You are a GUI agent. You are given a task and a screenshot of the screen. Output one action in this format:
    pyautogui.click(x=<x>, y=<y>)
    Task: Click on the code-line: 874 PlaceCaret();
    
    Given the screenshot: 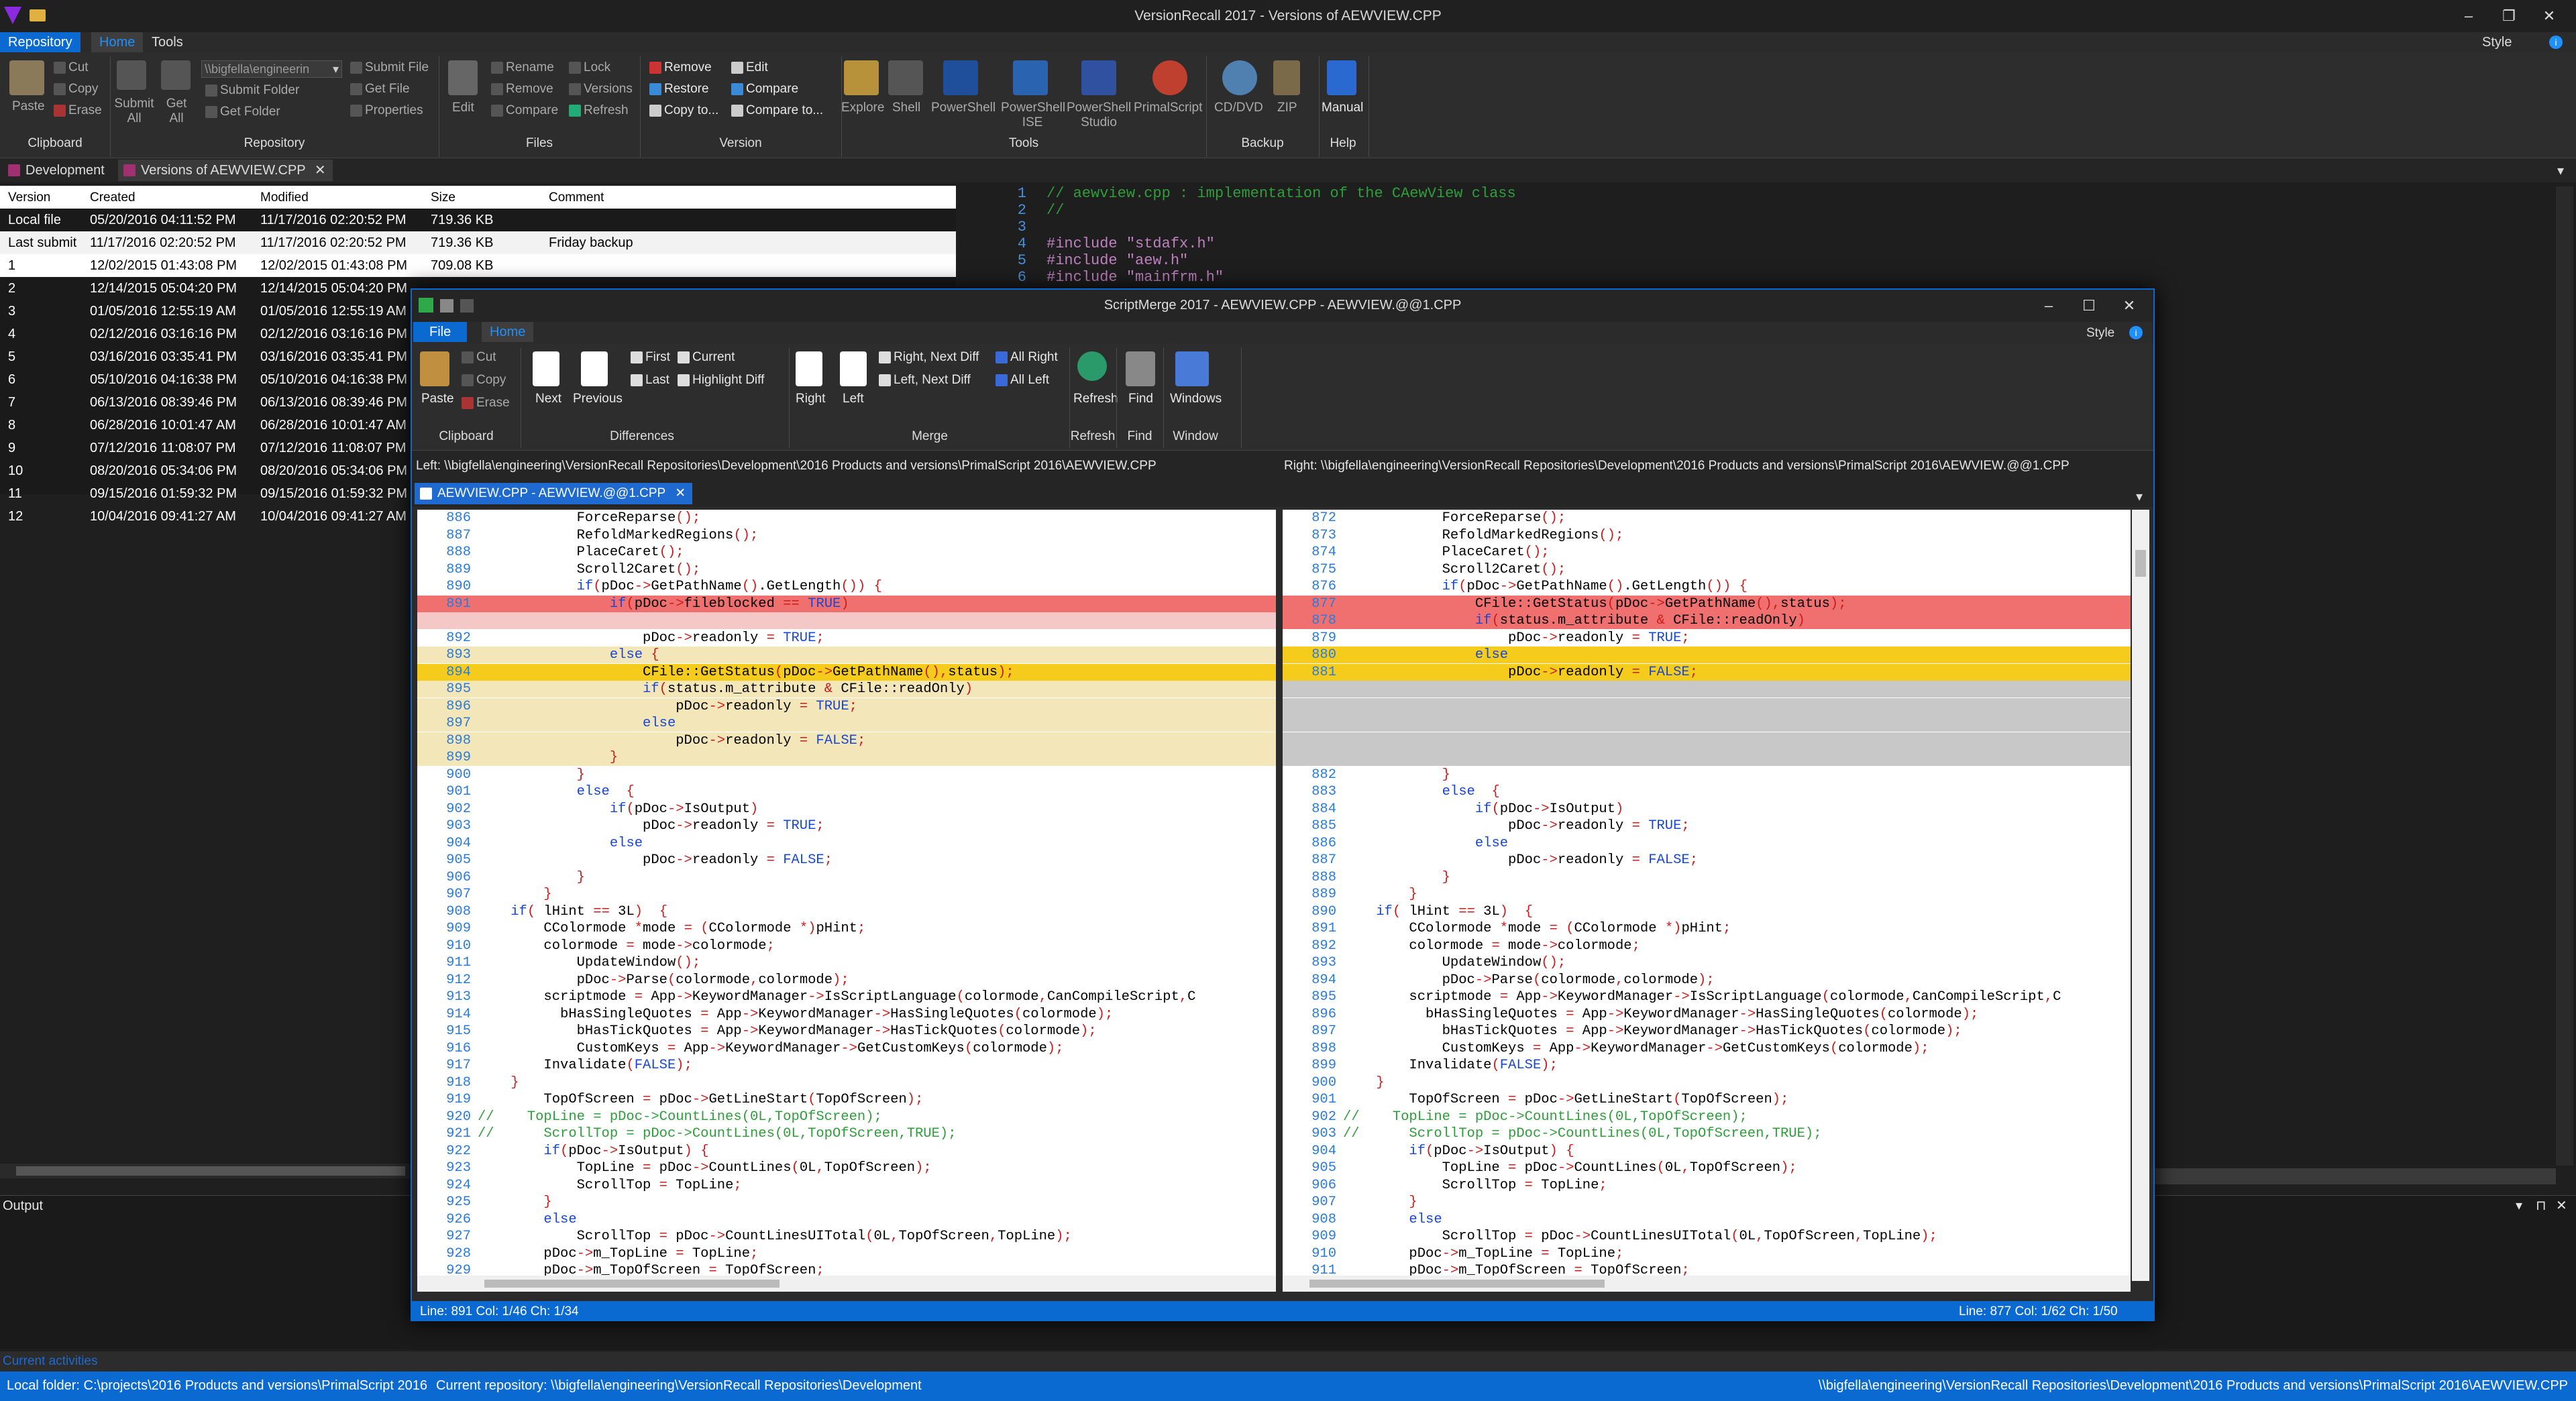 What is the action you would take?
    pyautogui.click(x=1707, y=552)
    